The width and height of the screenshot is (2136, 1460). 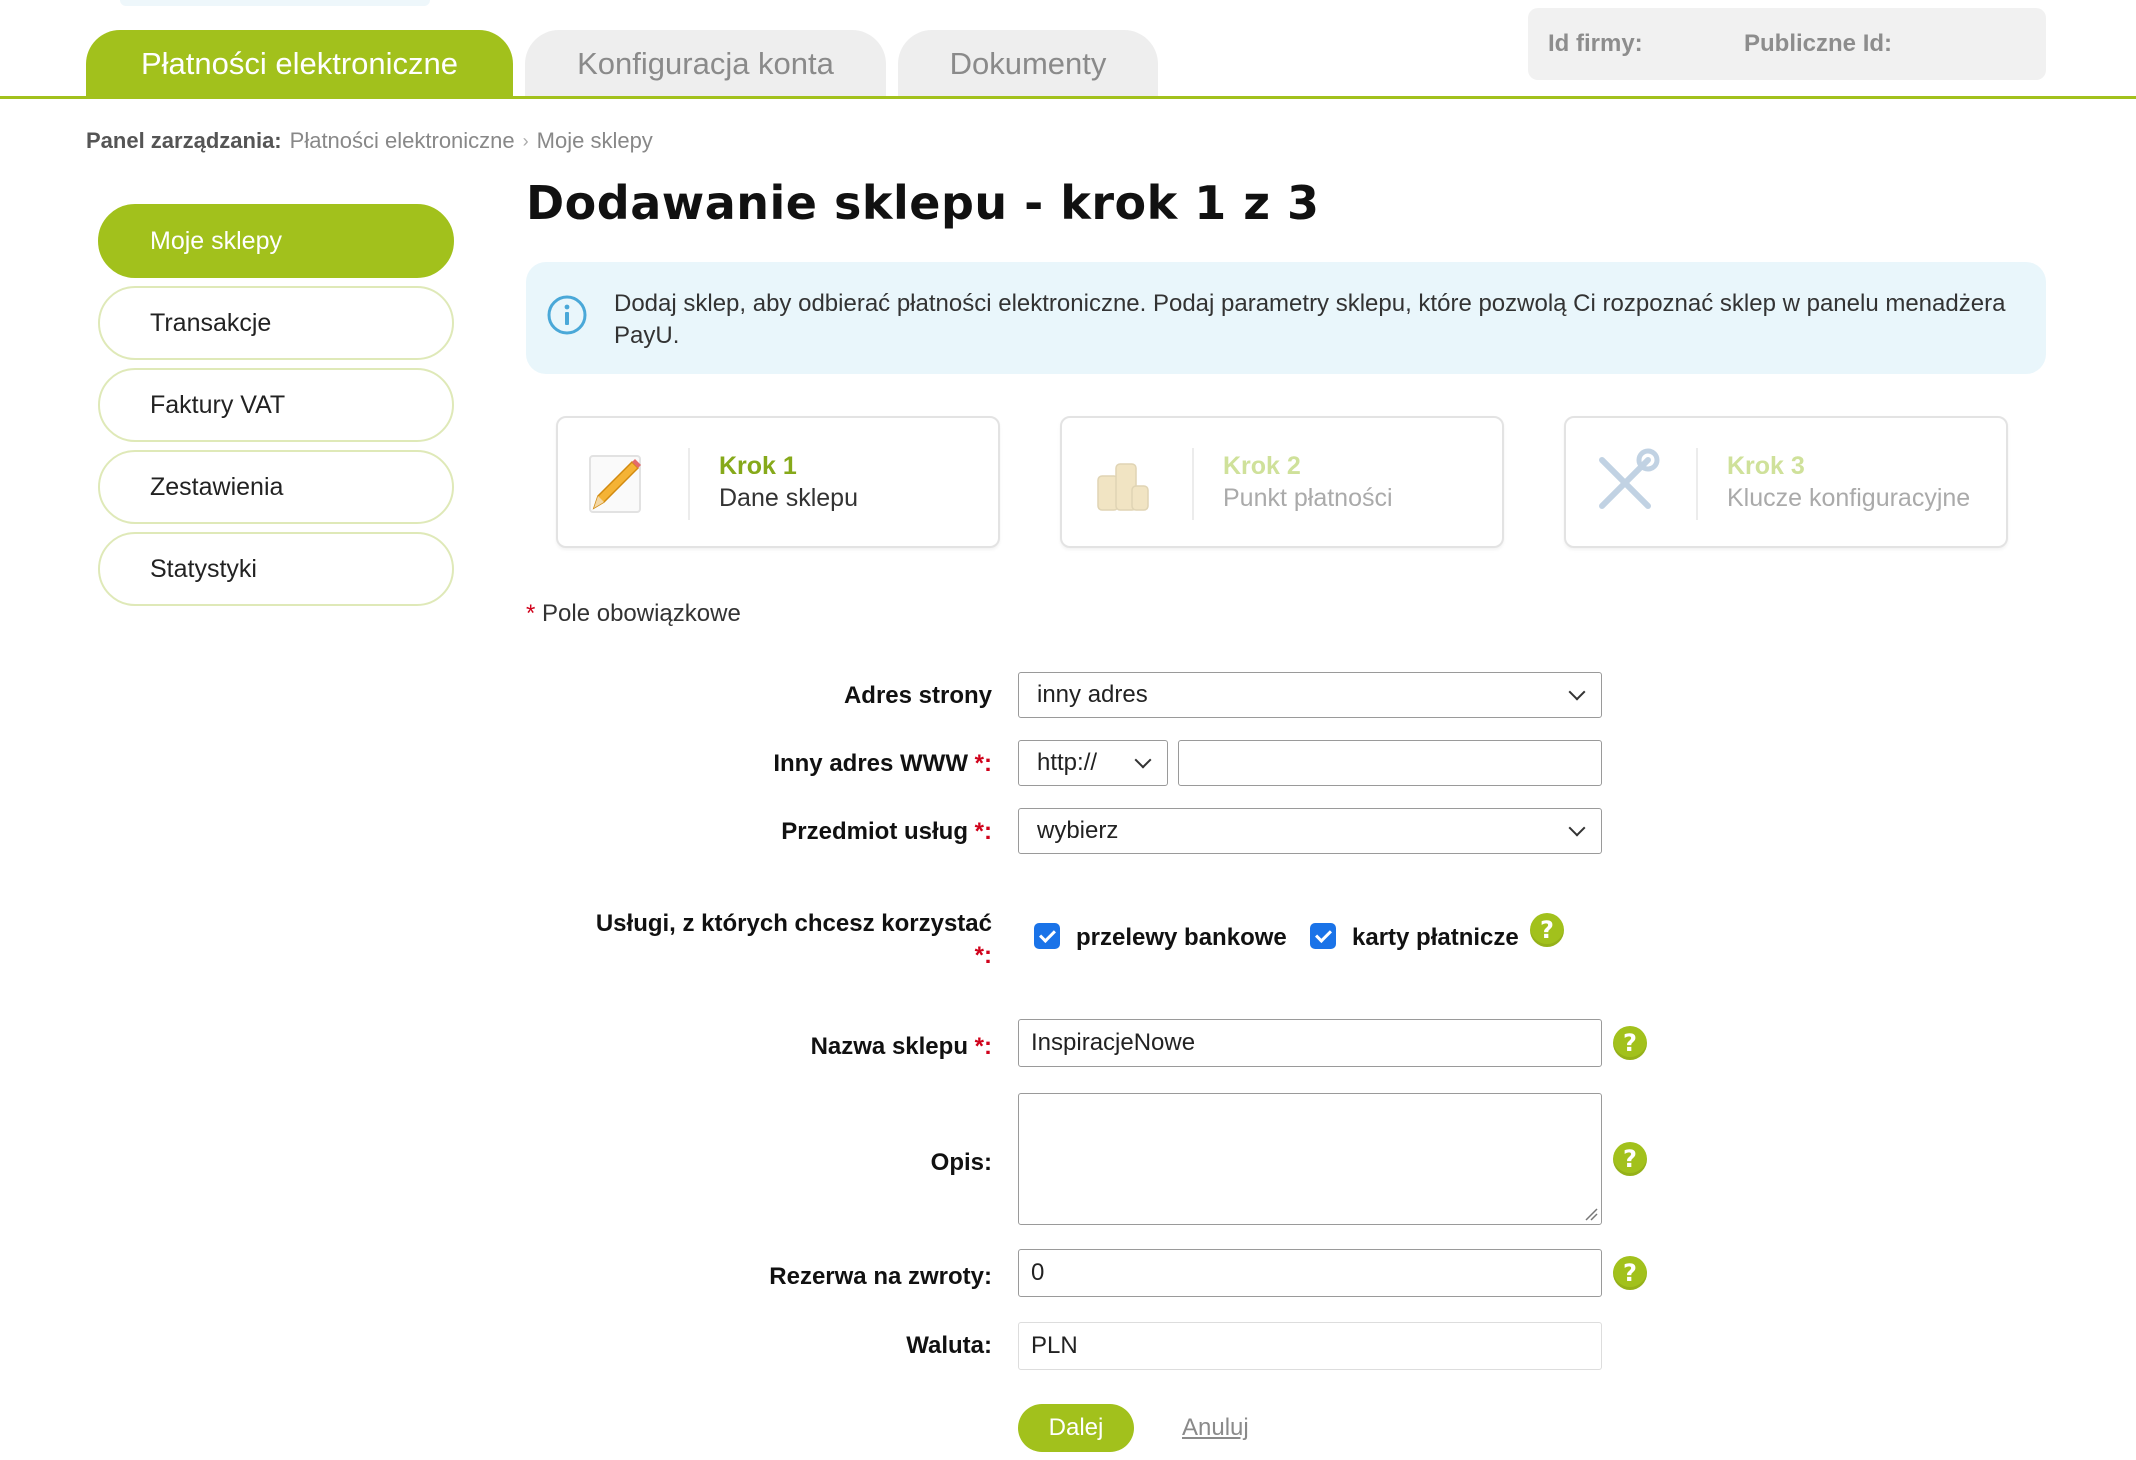 I want to click on protocol-value: http://, so click(x=1067, y=762).